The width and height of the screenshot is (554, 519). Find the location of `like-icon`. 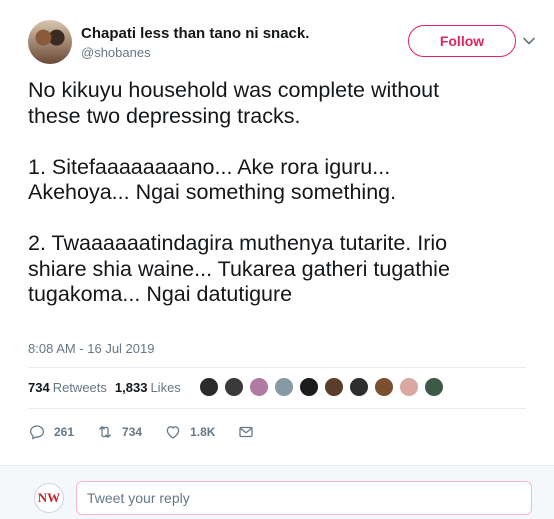

like-icon is located at coordinates (173, 432).